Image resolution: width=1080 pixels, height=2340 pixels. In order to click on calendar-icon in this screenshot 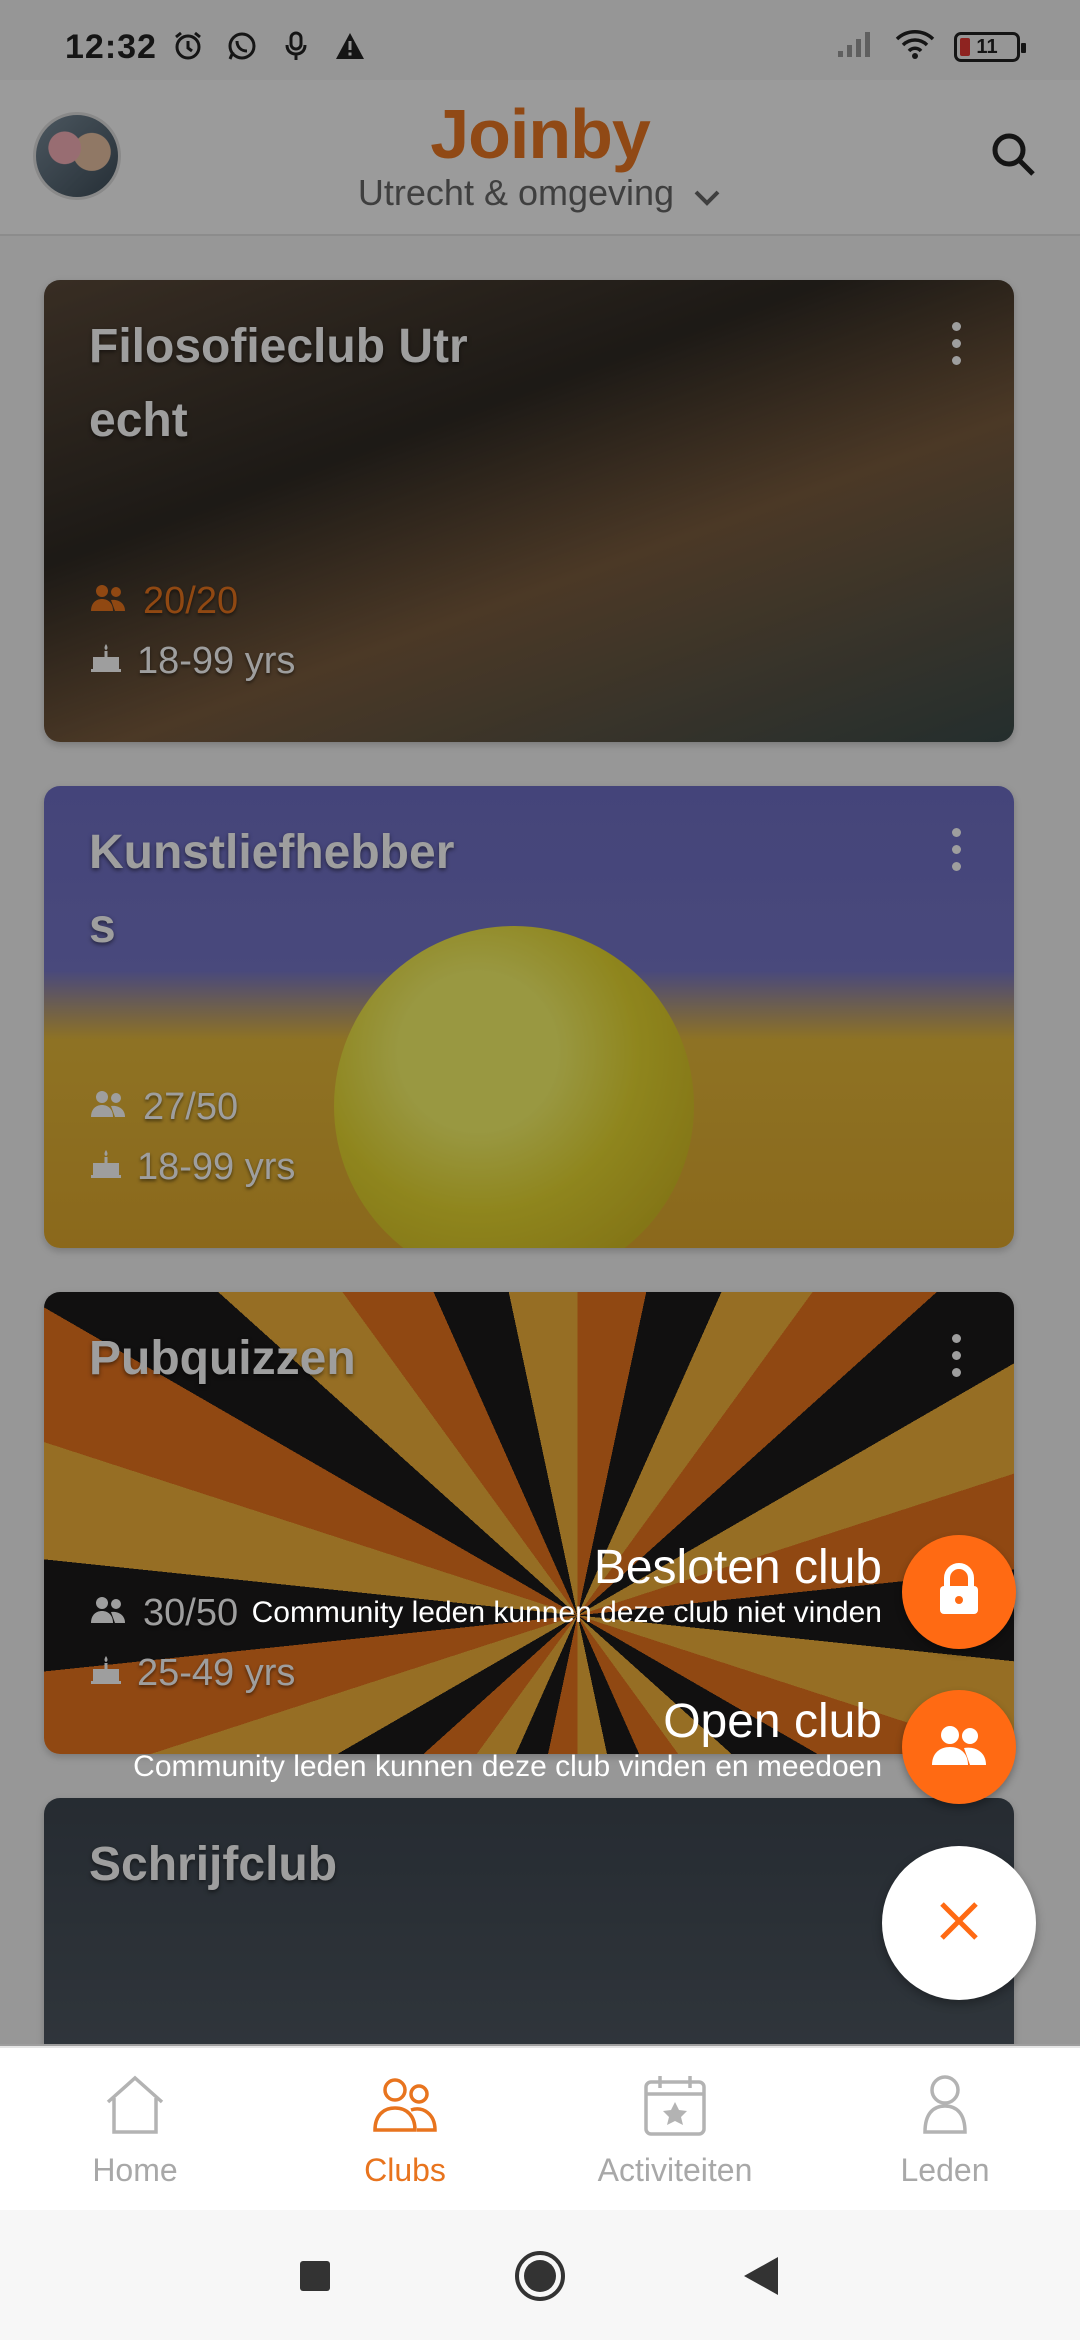, I will do `click(675, 2105)`.